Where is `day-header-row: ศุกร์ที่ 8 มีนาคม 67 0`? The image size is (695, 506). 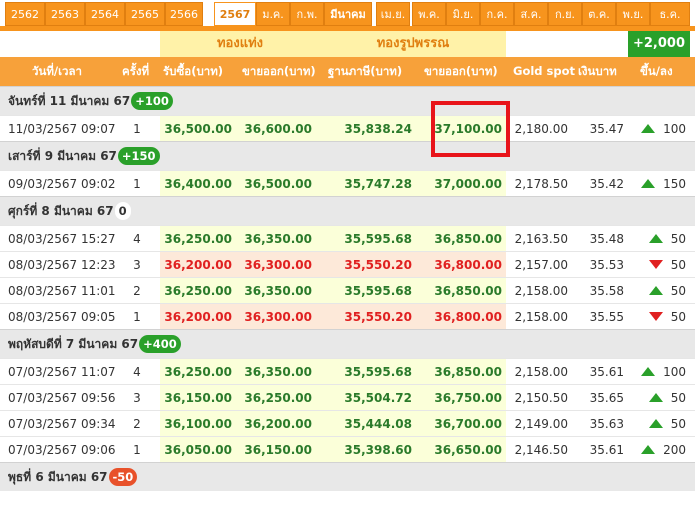 day-header-row: ศุกร์ที่ 8 มีนาคม 67 0 is located at coordinates (347, 210).